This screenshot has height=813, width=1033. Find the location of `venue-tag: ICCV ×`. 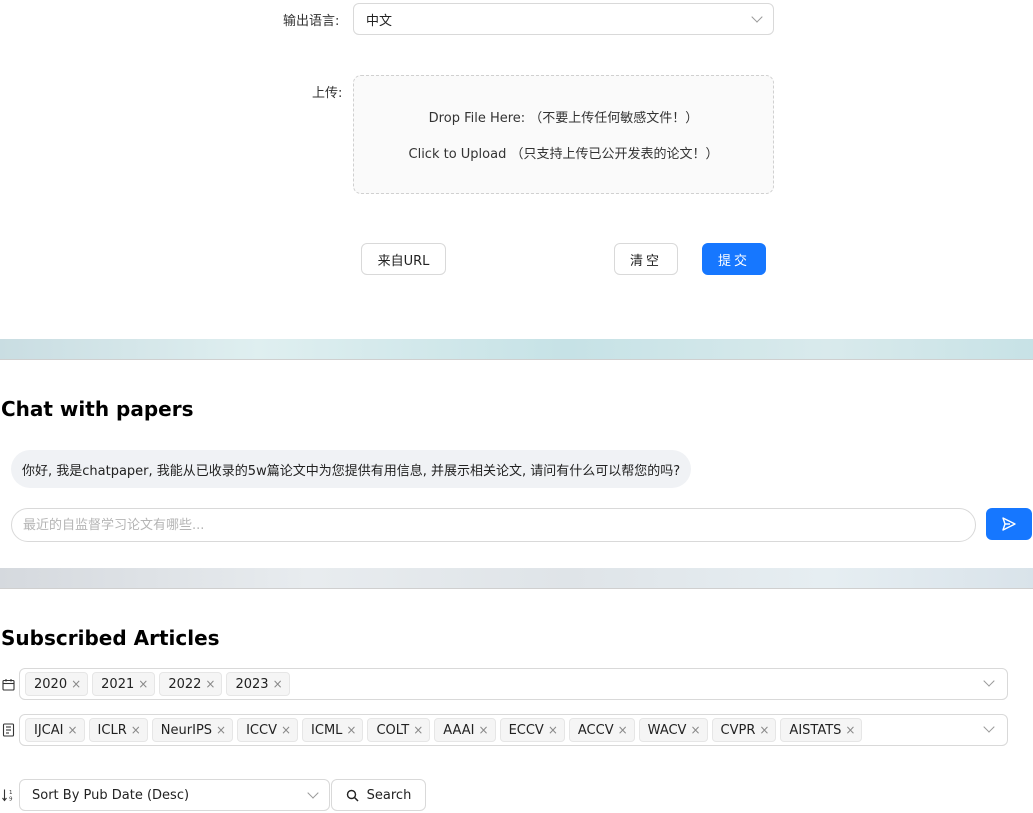

venue-tag: ICCV × is located at coordinates (268, 730).